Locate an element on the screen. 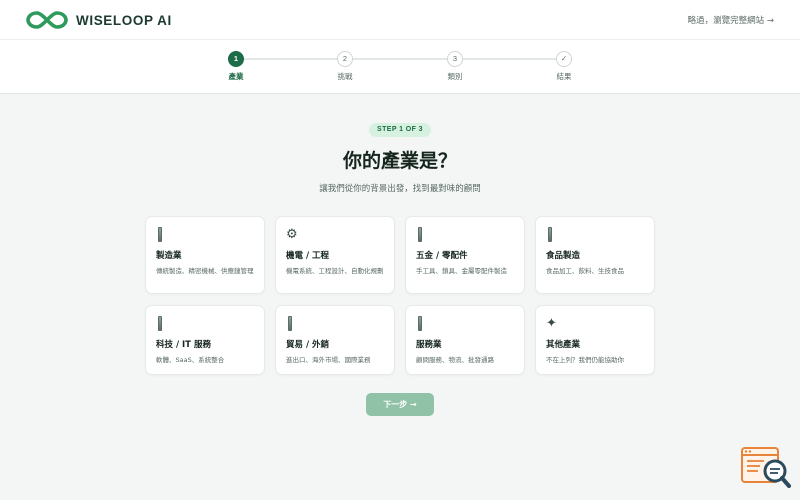 The width and height of the screenshot is (800, 500). step-industry: 1 產業 is located at coordinates (236, 66).